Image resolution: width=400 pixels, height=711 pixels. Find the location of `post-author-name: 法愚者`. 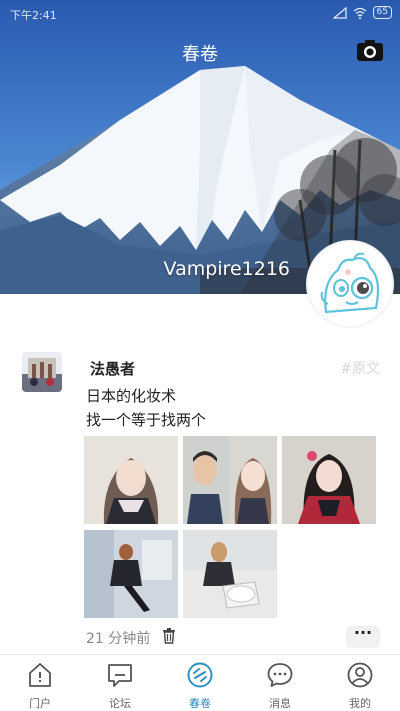

post-author-name: 法愚者 is located at coordinates (112, 368).